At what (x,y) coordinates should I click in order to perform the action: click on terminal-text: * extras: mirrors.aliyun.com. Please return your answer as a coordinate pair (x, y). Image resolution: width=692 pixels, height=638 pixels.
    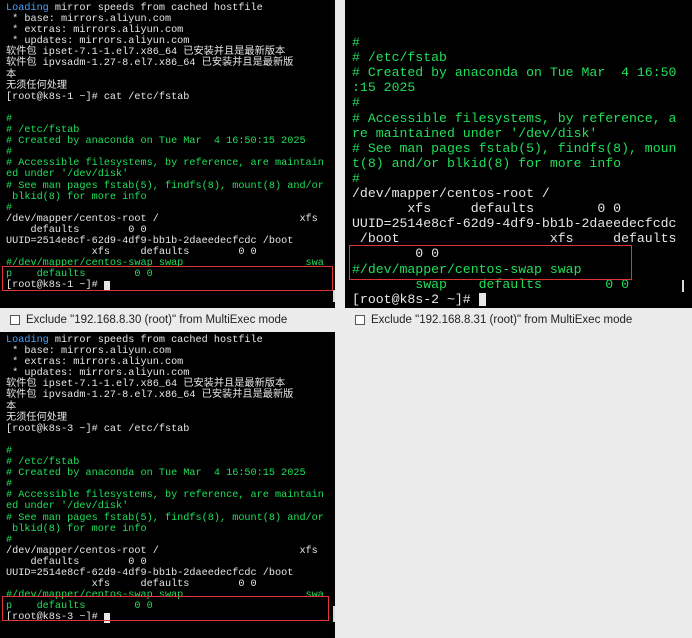
    Looking at the image, I should click on (95, 363).